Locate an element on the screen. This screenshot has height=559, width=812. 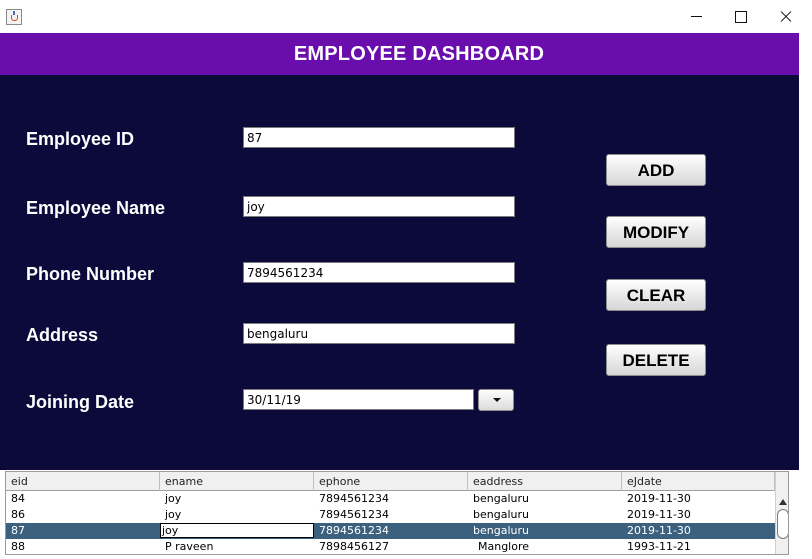
window-right-edge is located at coordinates (805, 296).